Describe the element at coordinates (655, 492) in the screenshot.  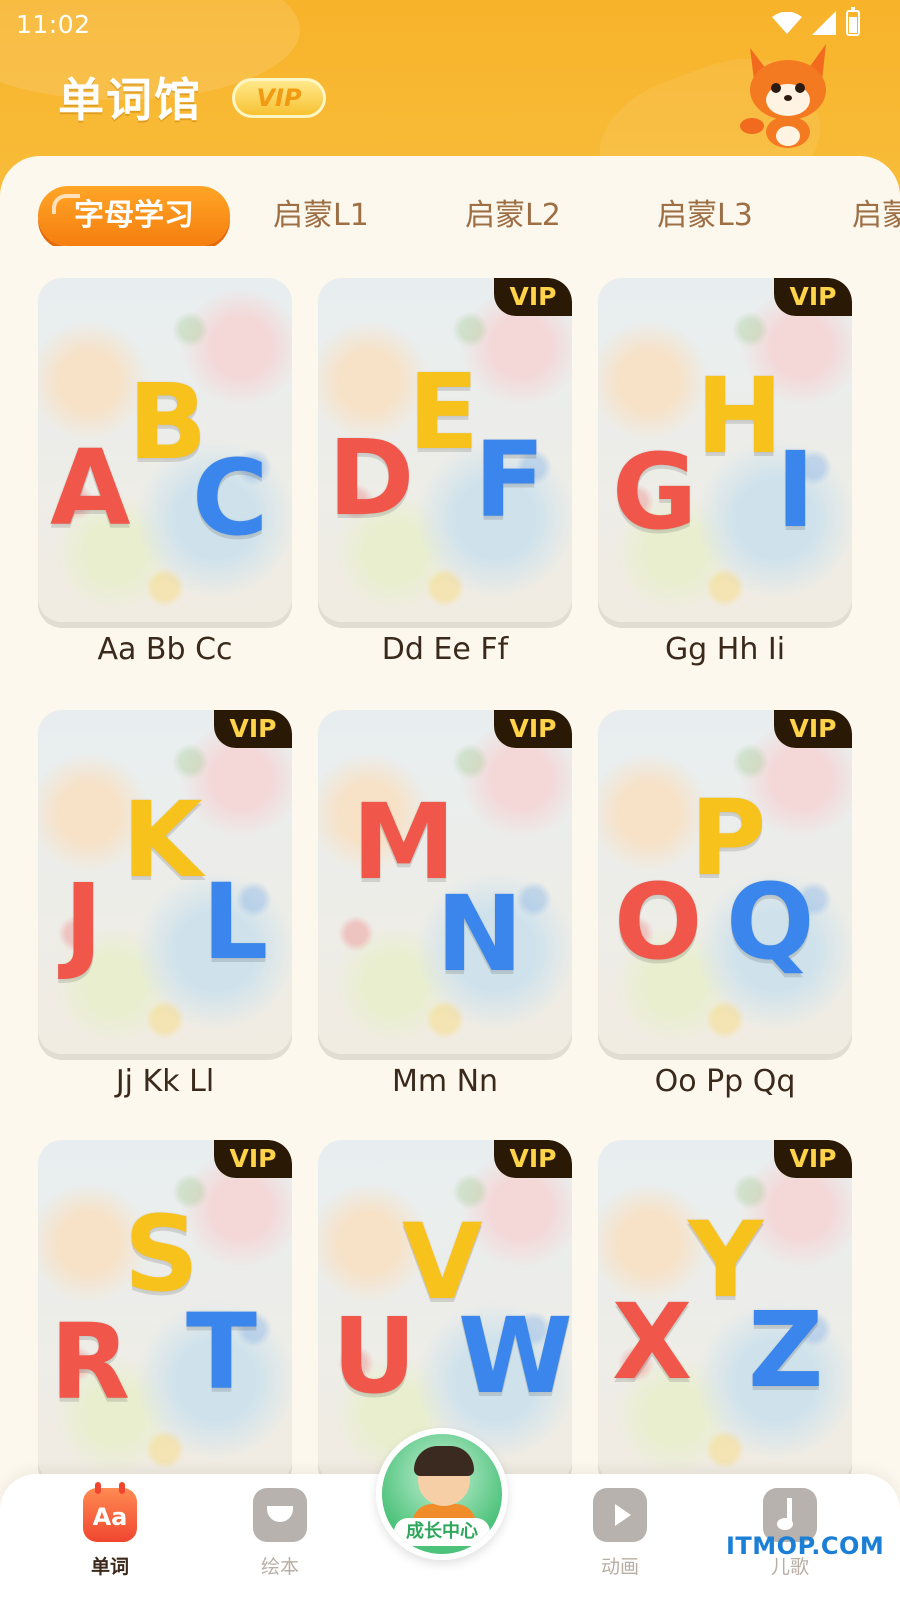
I see `card-letter: G` at that location.